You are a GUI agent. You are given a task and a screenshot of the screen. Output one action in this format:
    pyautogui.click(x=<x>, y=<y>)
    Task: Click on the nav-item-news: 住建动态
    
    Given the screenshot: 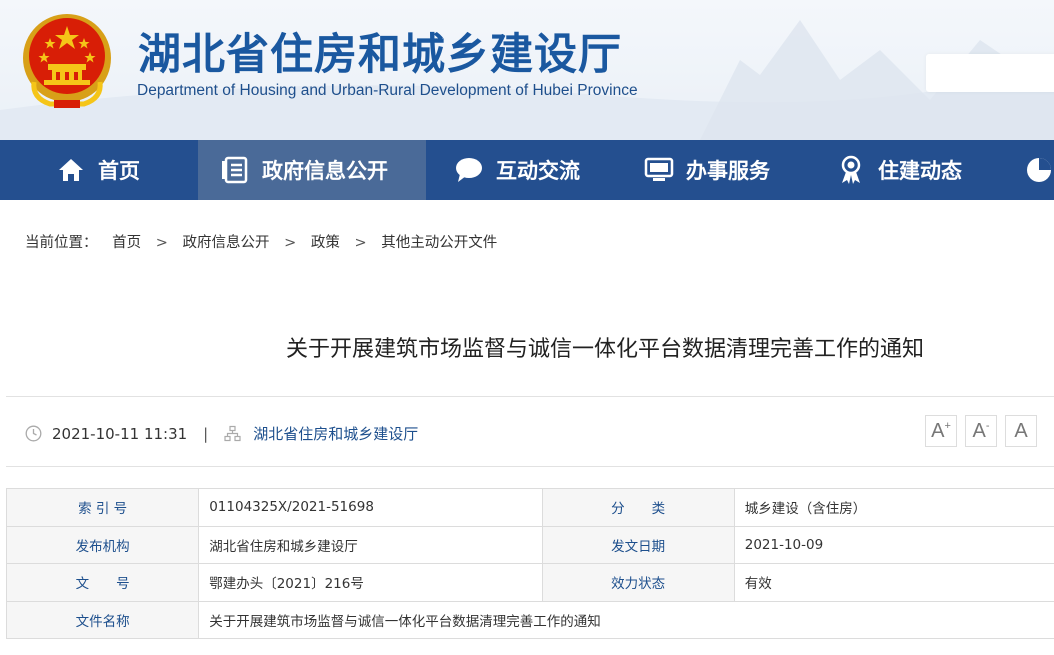 What is the action you would take?
    pyautogui.click(x=907, y=170)
    